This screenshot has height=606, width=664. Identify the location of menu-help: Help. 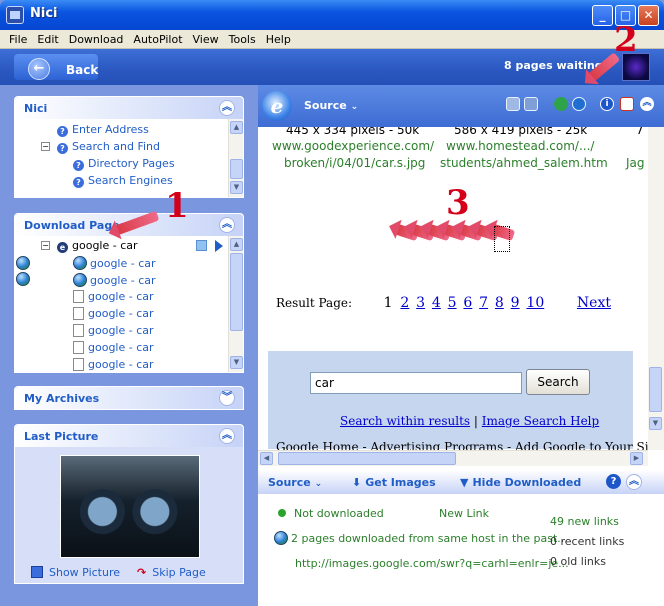
(278, 39).